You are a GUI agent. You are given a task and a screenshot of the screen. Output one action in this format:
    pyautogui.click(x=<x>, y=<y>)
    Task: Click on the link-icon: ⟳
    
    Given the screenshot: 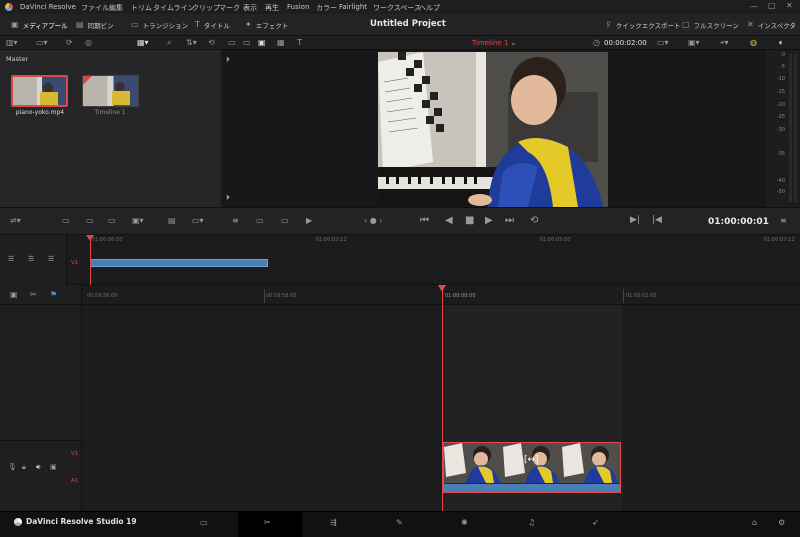 What is the action you would take?
    pyautogui.click(x=69, y=43)
    